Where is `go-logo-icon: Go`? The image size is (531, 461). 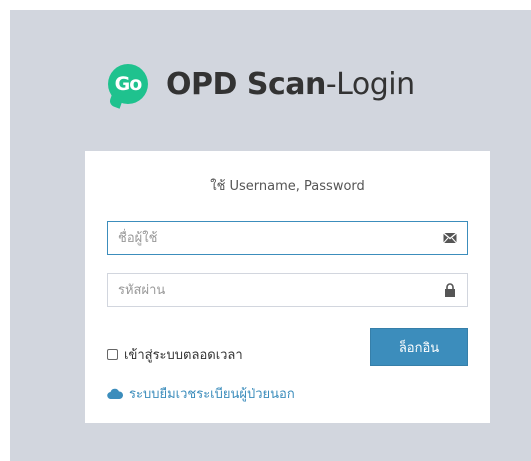 go-logo-icon: Go is located at coordinates (128, 84).